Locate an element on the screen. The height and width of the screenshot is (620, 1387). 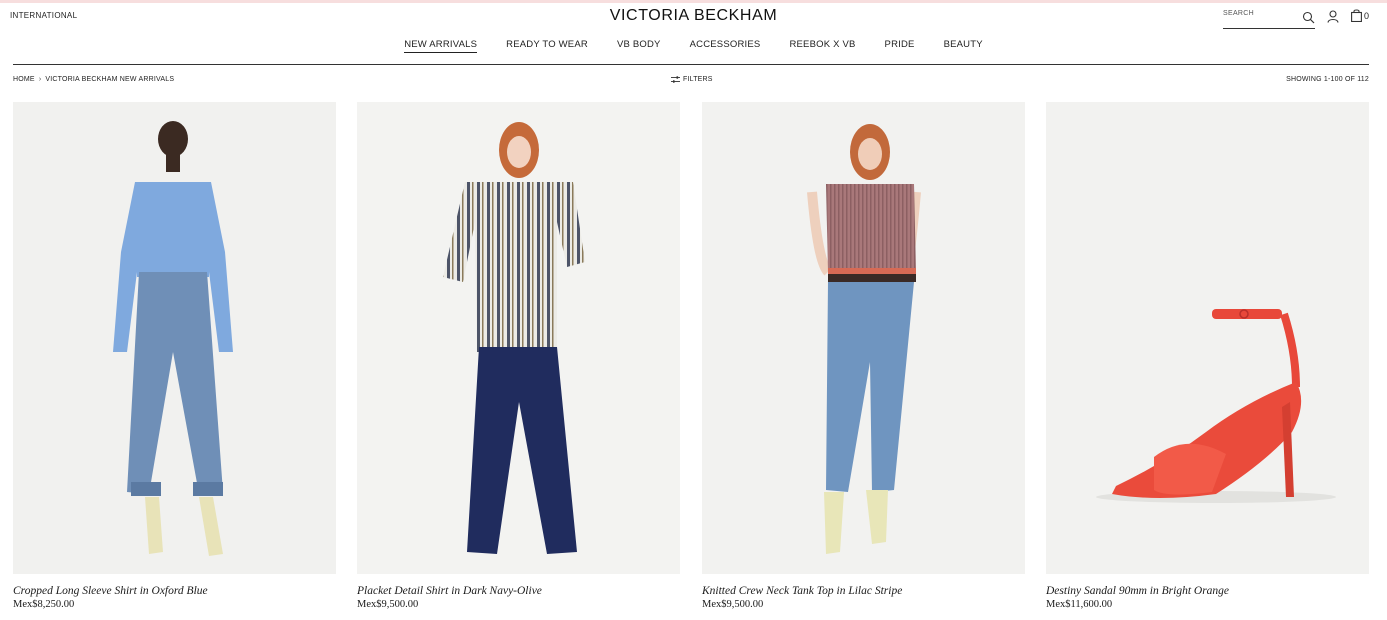
search-box is located at coordinates (1269, 18).